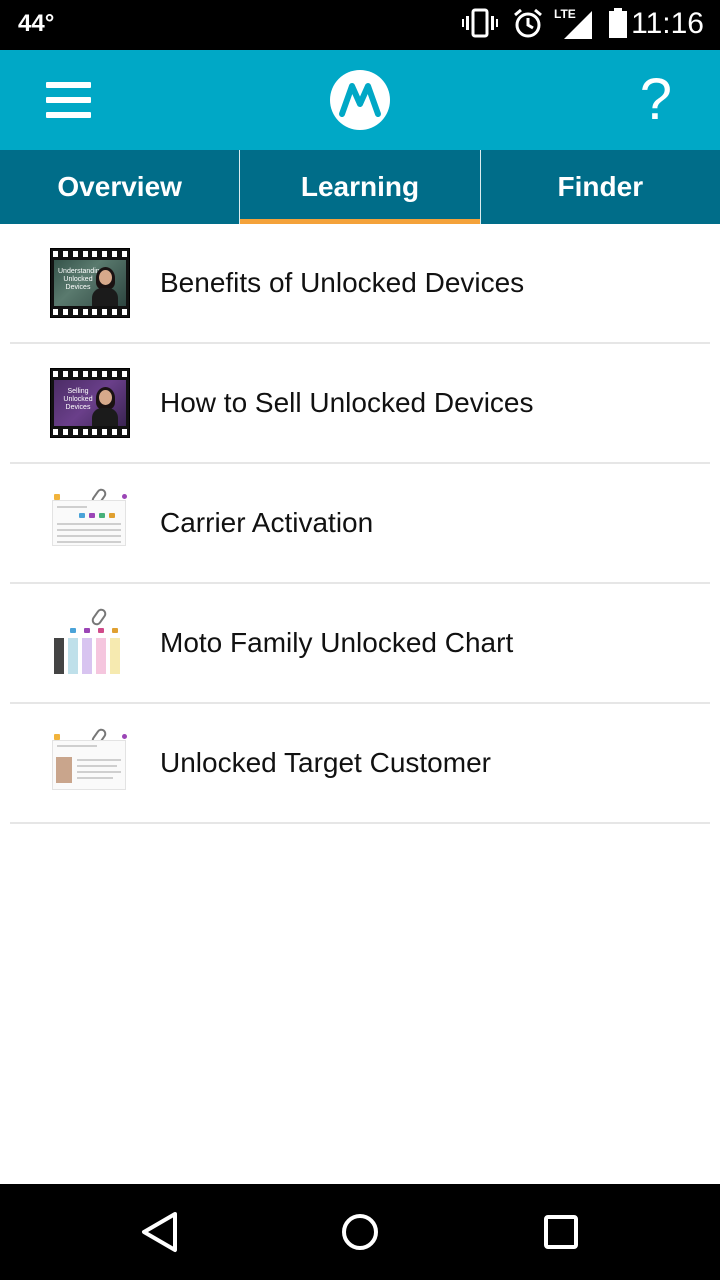 This screenshot has width=720, height=1280. I want to click on status-icons: LTE, so click(545, 25).